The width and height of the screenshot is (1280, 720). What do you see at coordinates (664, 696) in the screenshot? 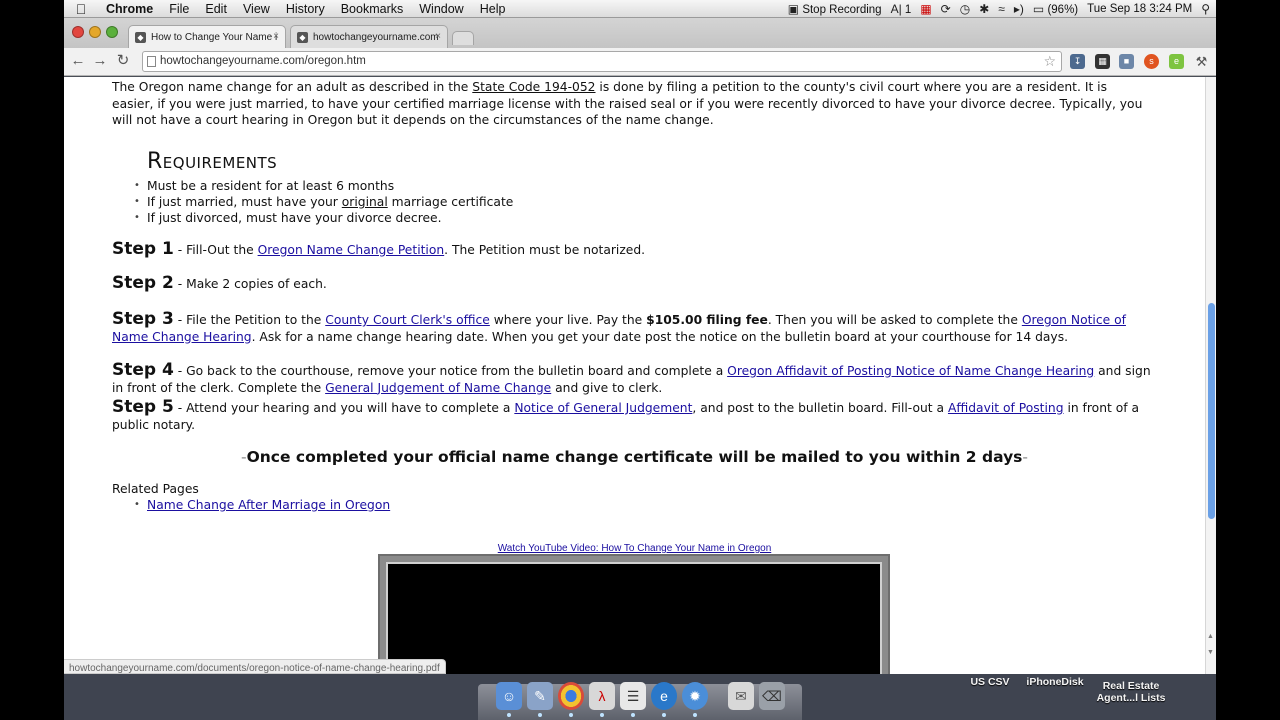
I see `internet-explorer-icon: e` at bounding box center [664, 696].